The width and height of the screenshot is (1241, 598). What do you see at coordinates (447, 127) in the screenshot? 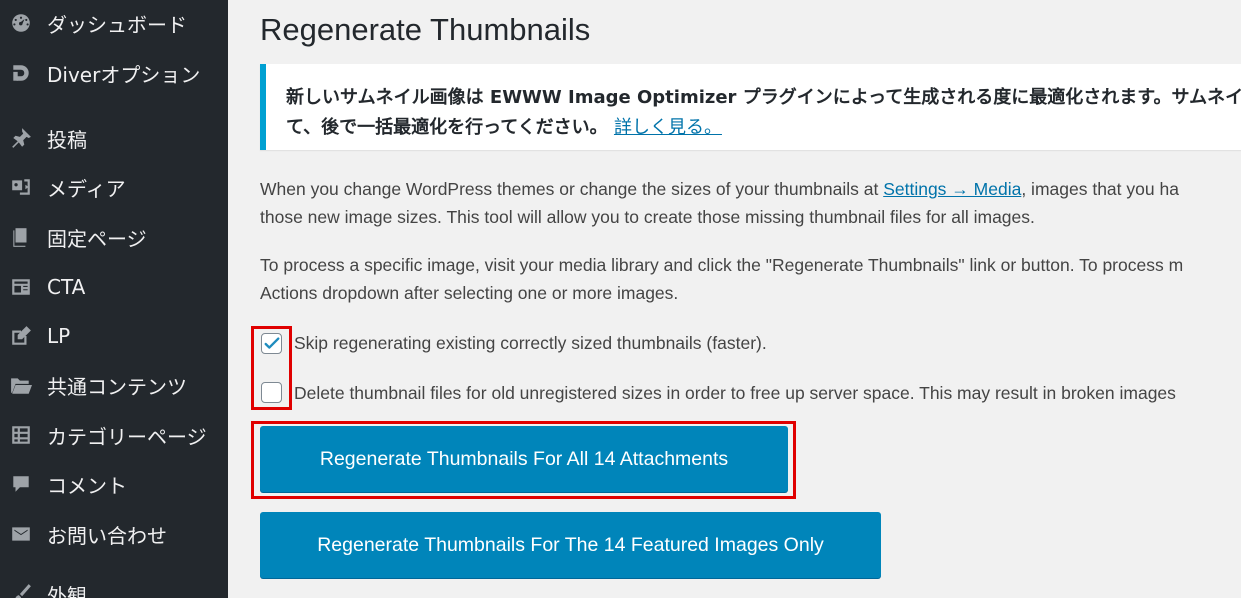
I see `notice-text: て、後で一括最適化を行ってください。` at bounding box center [447, 127].